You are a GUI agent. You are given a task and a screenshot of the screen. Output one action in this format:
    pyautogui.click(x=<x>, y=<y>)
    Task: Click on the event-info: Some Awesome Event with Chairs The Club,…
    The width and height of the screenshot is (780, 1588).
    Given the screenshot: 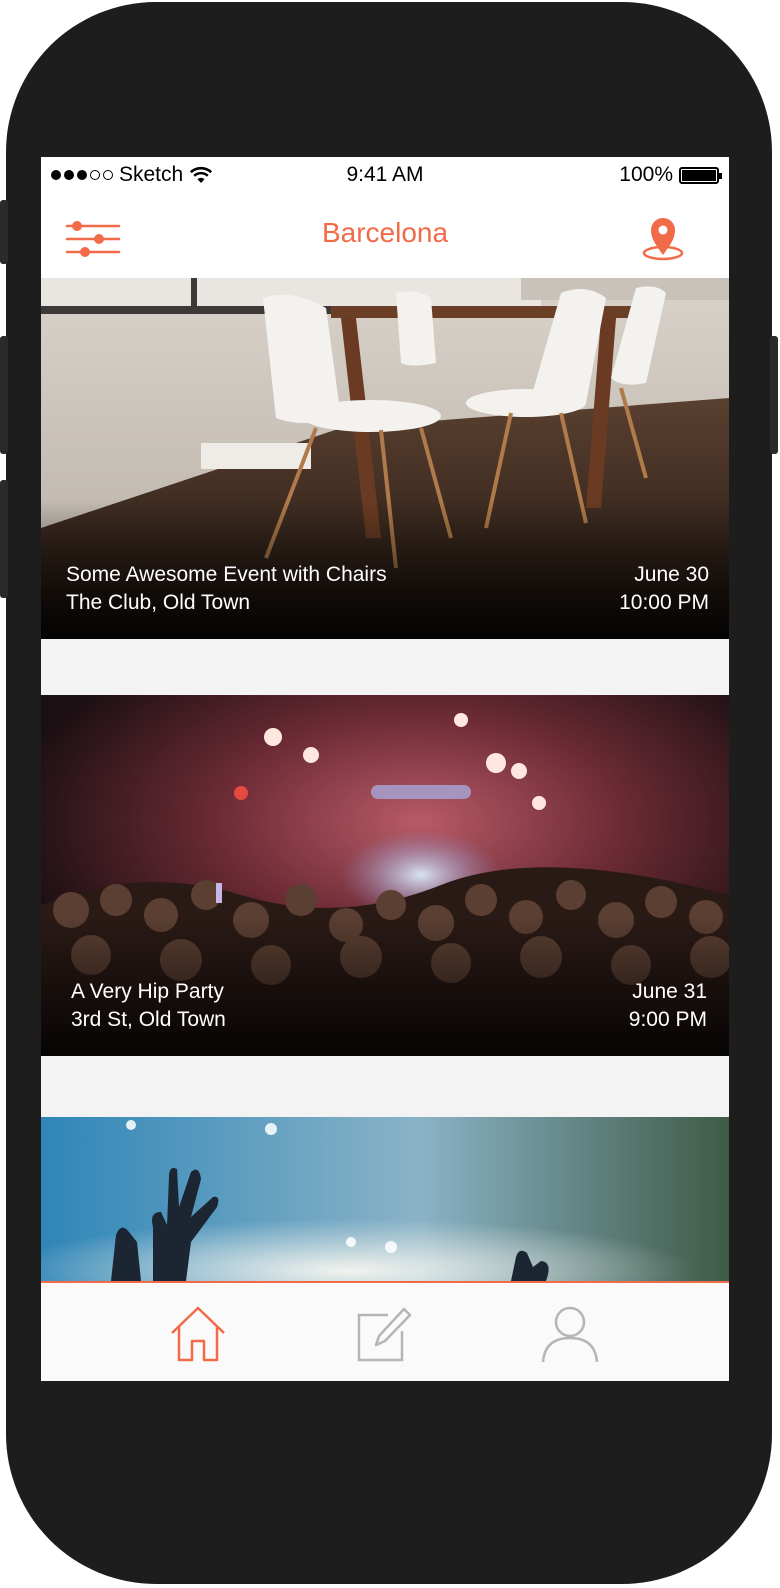 What is the action you would take?
    pyautogui.click(x=387, y=589)
    